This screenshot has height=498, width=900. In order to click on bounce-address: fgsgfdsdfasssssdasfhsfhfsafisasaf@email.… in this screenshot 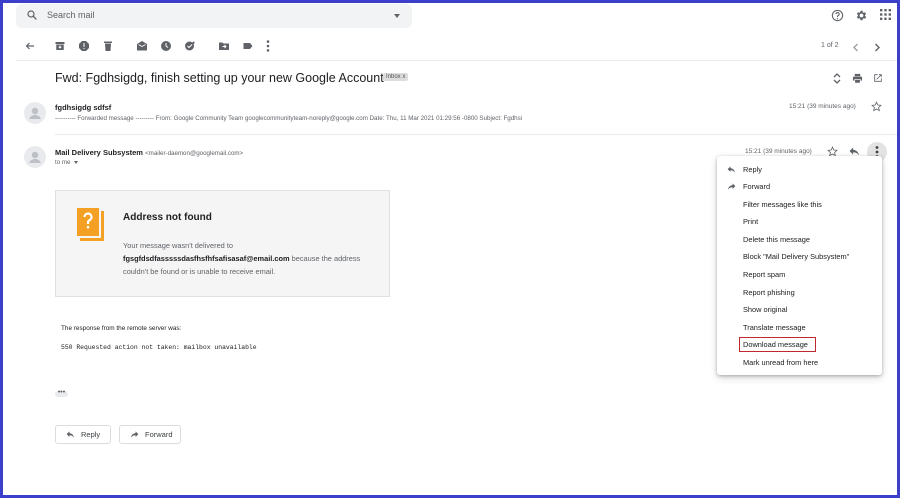, I will do `click(206, 258)`.